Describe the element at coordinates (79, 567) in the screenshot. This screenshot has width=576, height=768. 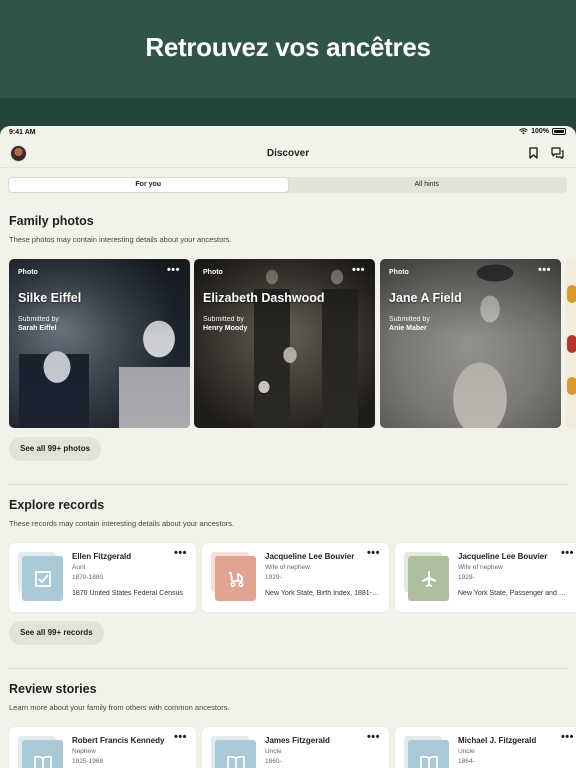
I see `record-relation: Aunt` at that location.